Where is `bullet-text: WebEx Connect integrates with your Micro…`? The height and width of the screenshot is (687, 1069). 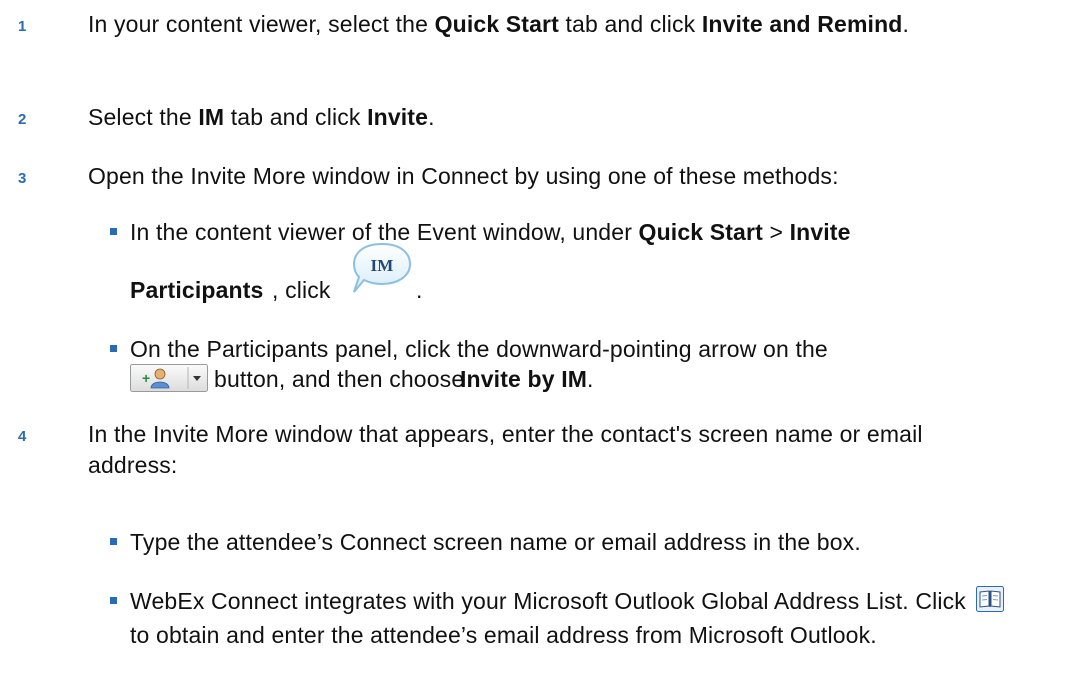 bullet-text: WebEx Connect integrates with your Micro… is located at coordinates (580, 618).